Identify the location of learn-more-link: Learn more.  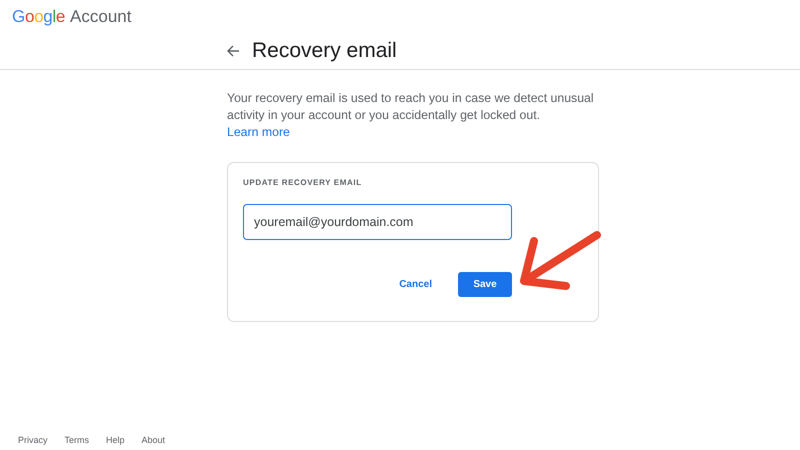
(258, 132).